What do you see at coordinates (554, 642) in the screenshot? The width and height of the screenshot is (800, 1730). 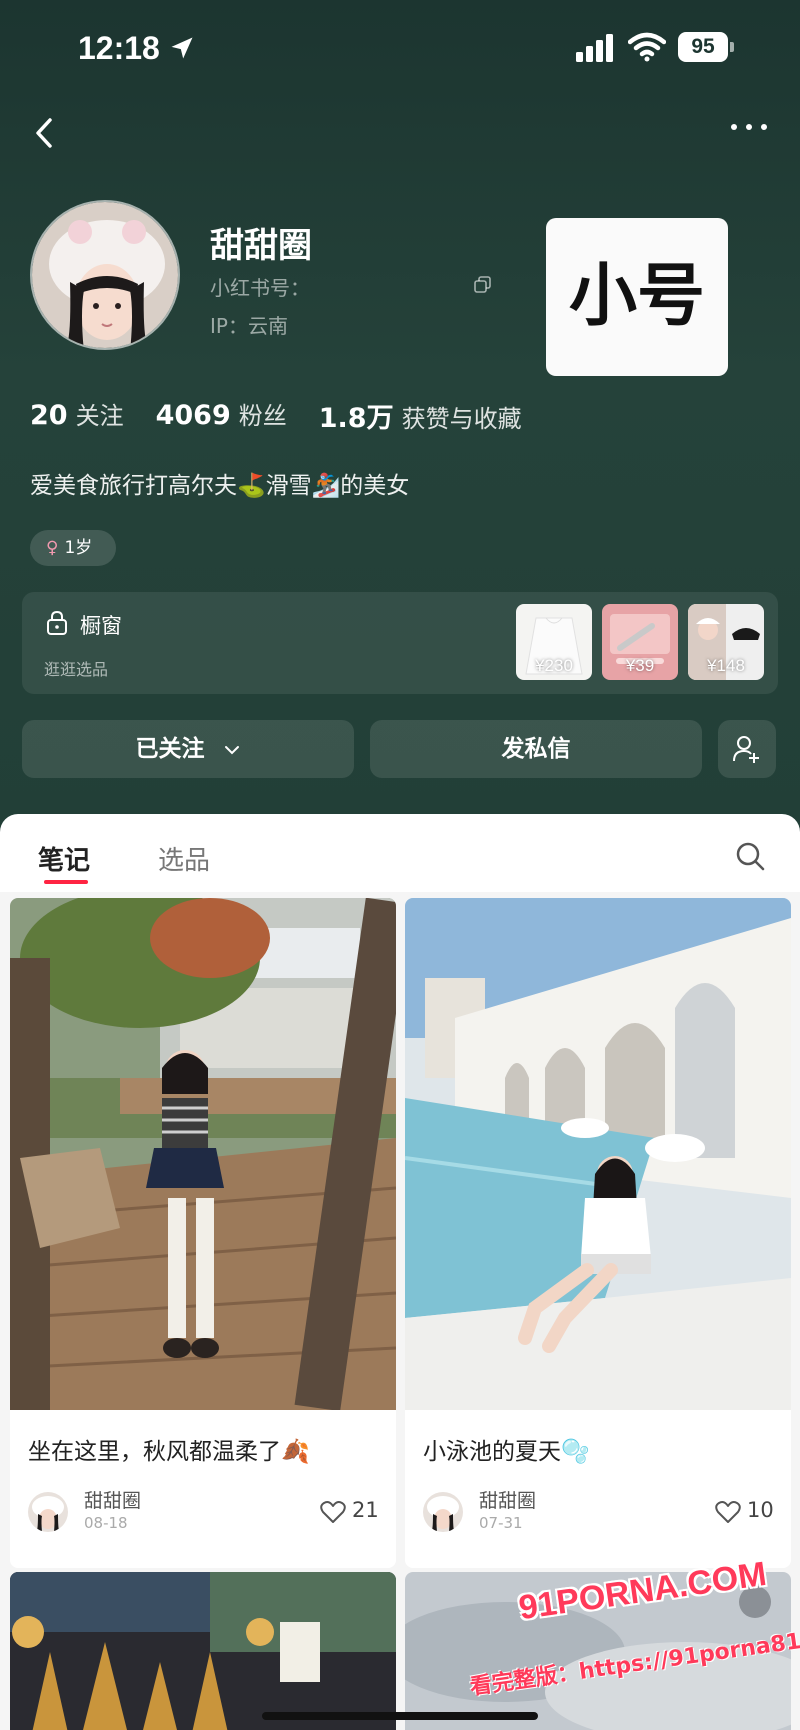 I see `shop-product: ¥230` at bounding box center [554, 642].